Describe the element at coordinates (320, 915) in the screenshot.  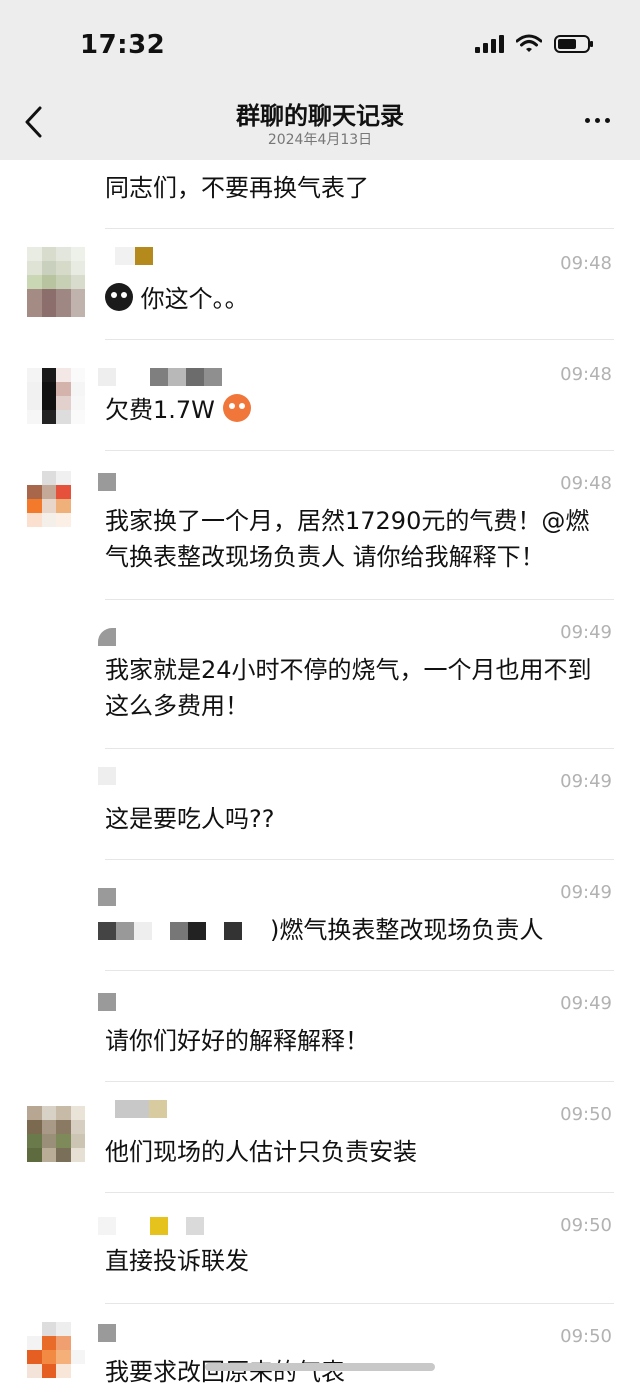
I see `chat-message: 09:49 )燃气换表整改现场负责人` at that location.